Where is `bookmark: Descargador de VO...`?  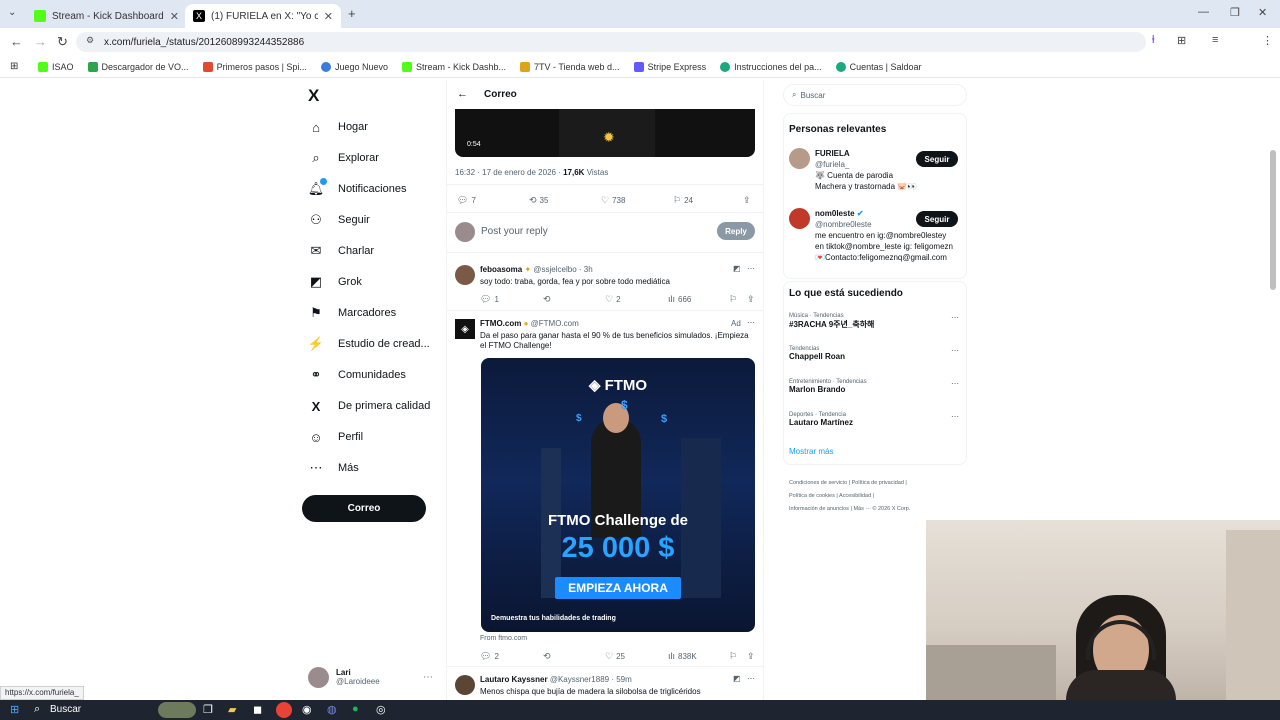 bookmark: Descargador de VO... is located at coordinates (138, 66).